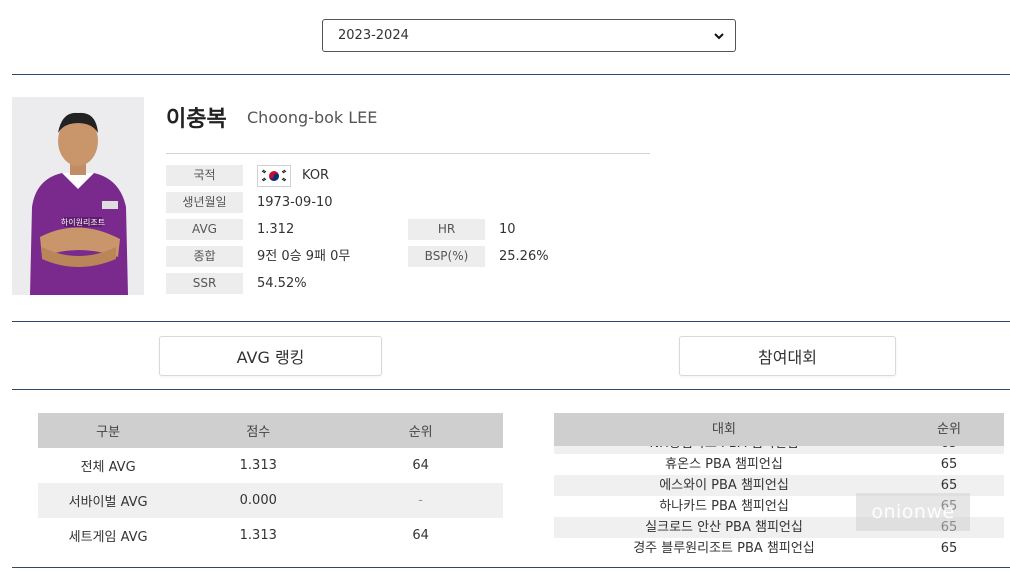  I want to click on table-row: 서바이벌 AVG 0.000 -, so click(270, 500).